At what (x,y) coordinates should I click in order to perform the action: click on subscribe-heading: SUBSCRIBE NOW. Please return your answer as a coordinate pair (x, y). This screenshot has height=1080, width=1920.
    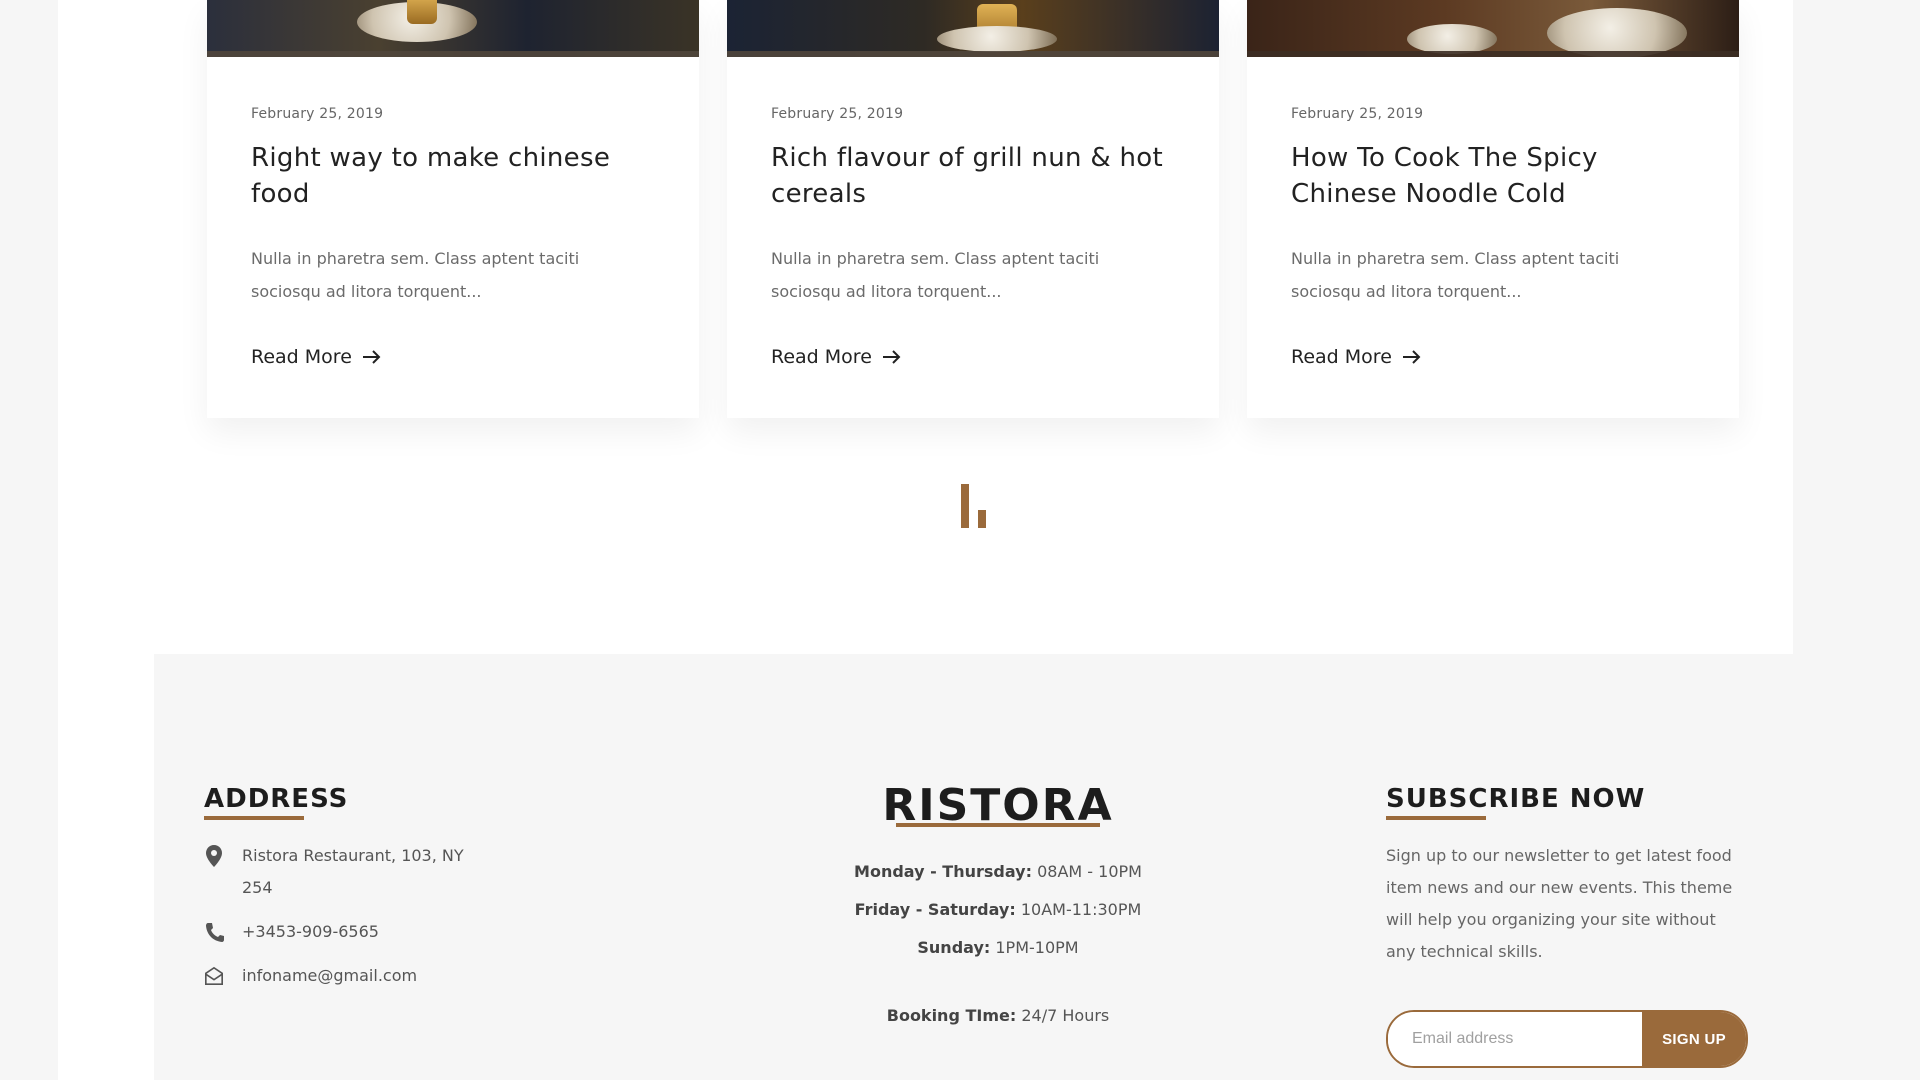
    Looking at the image, I should click on (1516, 802).